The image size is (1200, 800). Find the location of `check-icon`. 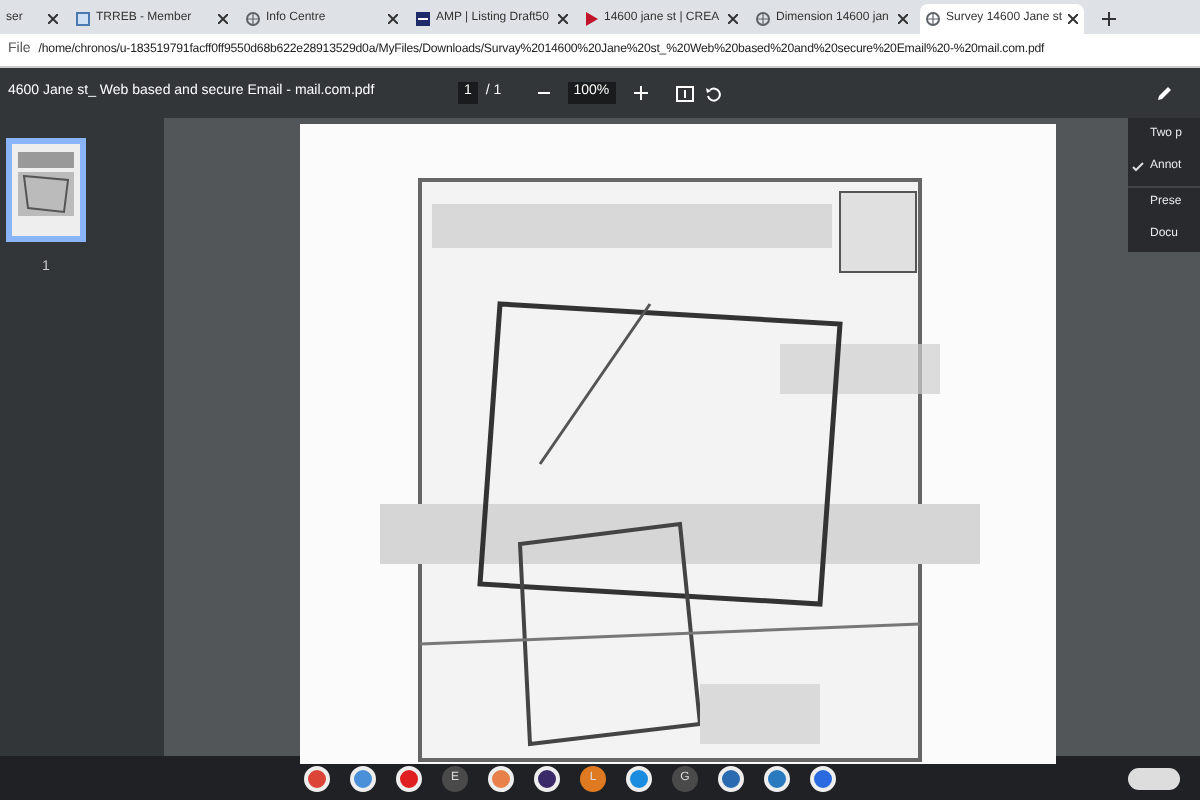

check-icon is located at coordinates (1138, 166).